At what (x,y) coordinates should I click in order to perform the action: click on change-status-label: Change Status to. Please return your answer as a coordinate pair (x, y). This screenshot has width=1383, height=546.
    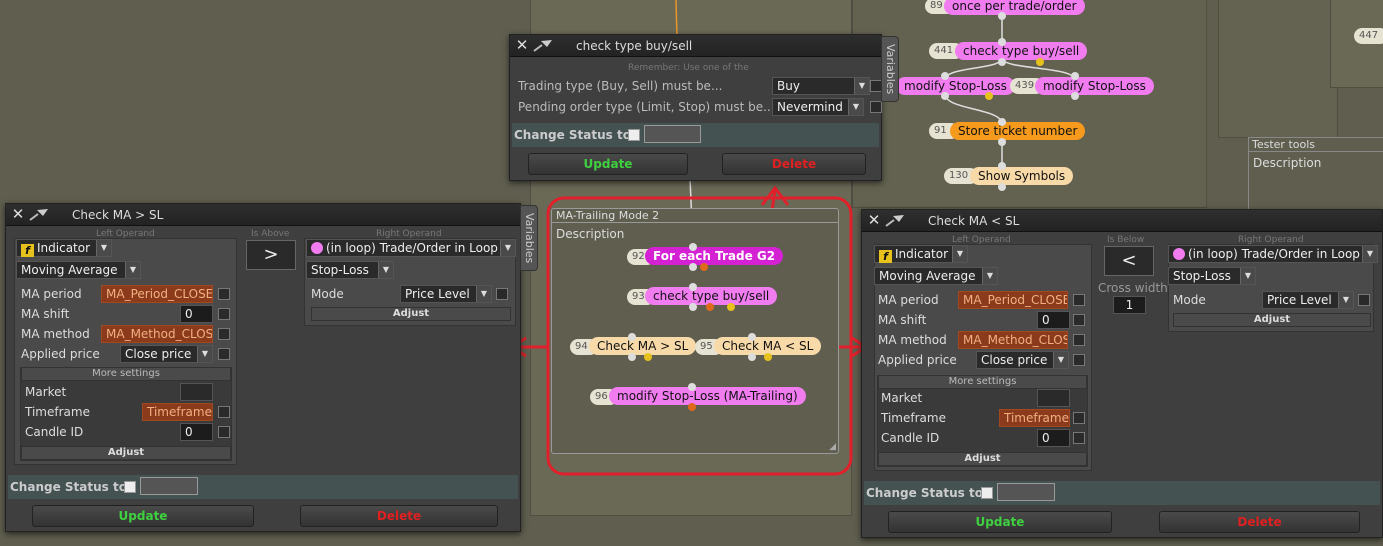
    Looking at the image, I should click on (572, 135).